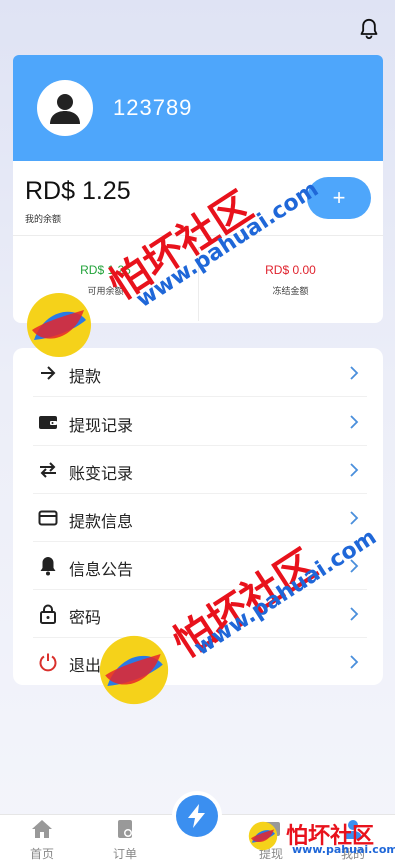  What do you see at coordinates (198, 373) in the screenshot?
I see `menu-item-withdraw: 提款` at bounding box center [198, 373].